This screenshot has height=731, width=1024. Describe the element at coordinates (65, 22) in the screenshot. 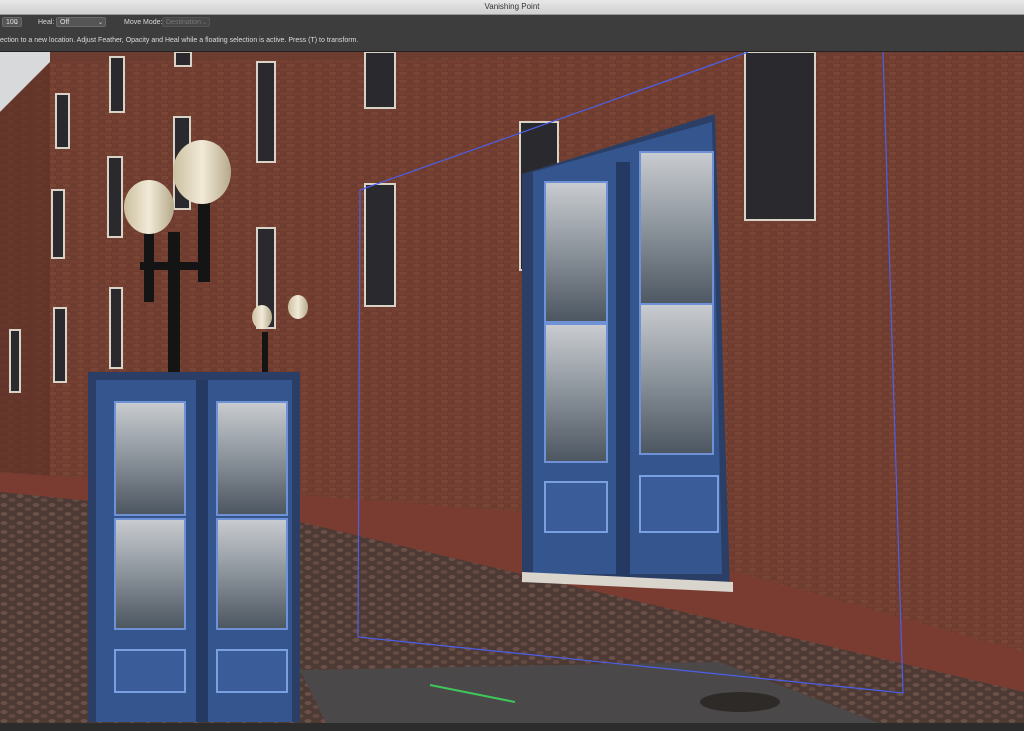

I see `heal-value: Off` at that location.